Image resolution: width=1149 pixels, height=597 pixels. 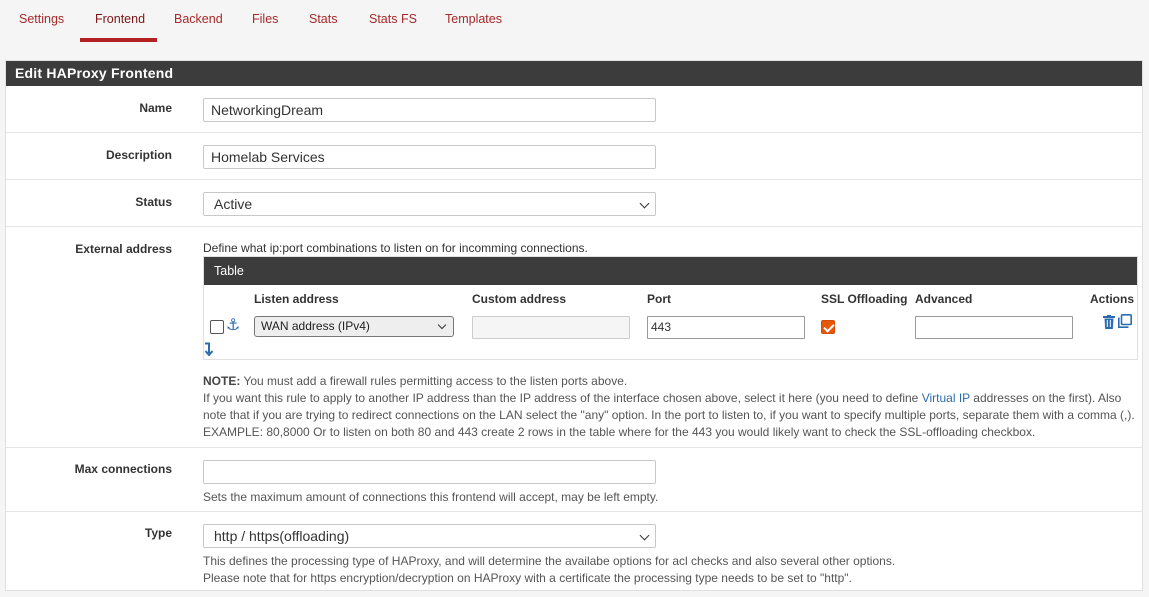 What do you see at coordinates (429, 110) in the screenshot?
I see `name-input: NetworkingDream` at bounding box center [429, 110].